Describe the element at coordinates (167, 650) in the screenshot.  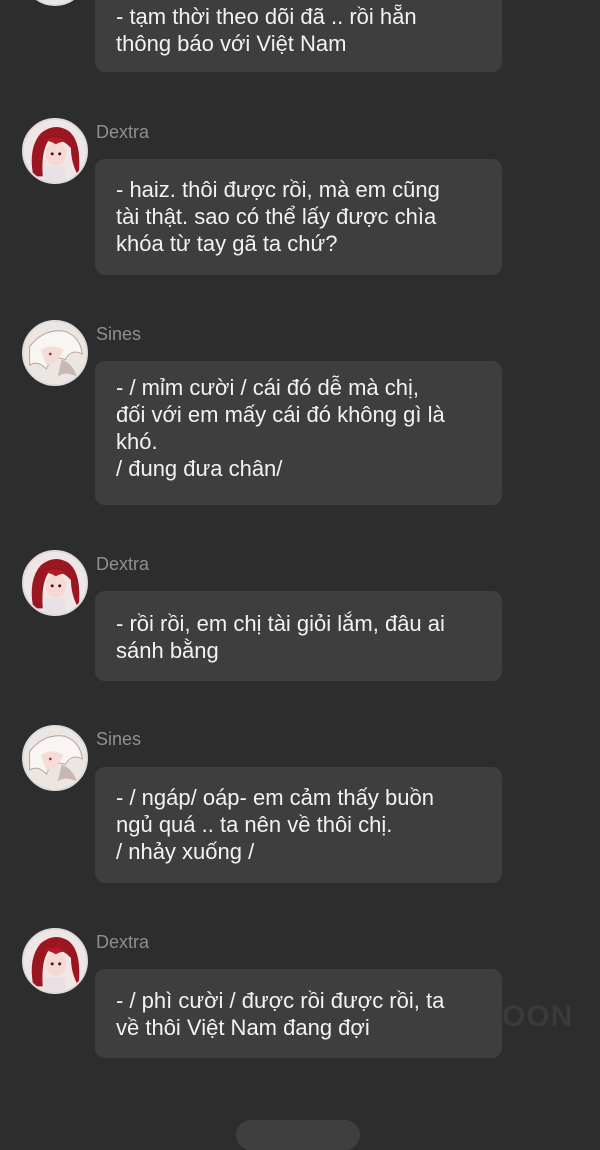
I see `message-line: sánh bằng` at that location.